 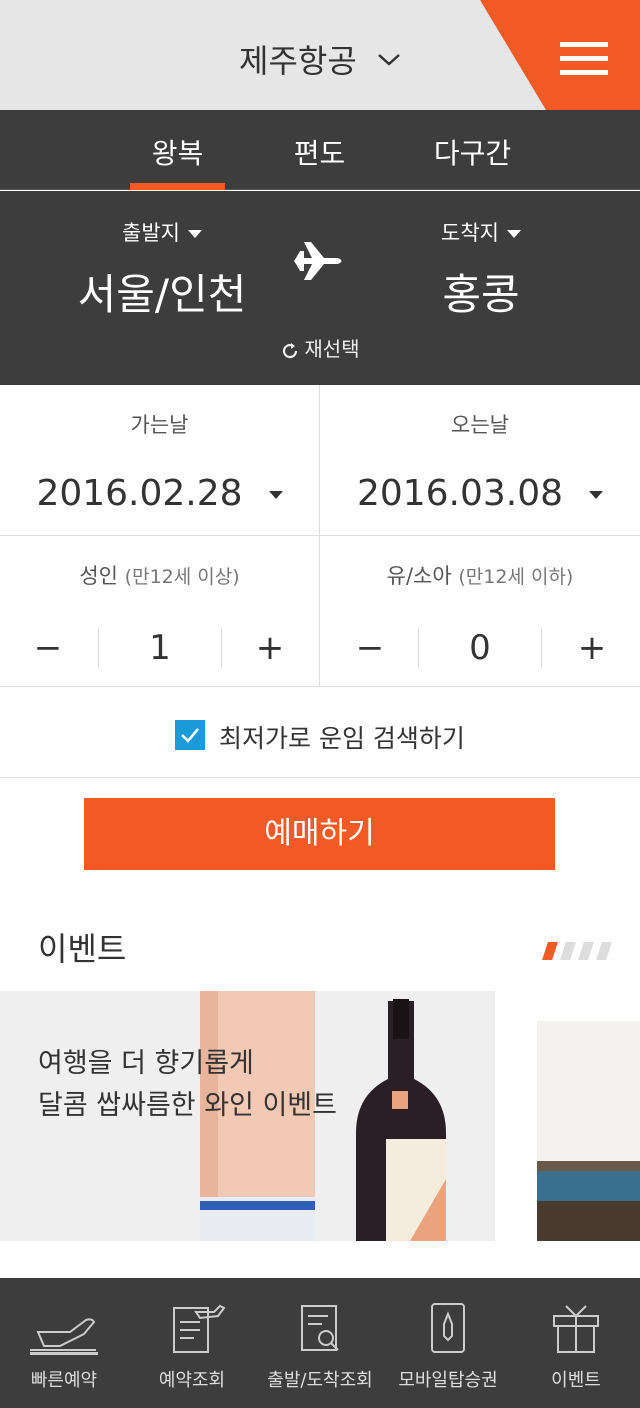 I want to click on adult-passenger-cell: 성인 (만12세 이상) − 1 +, so click(x=160, y=611).